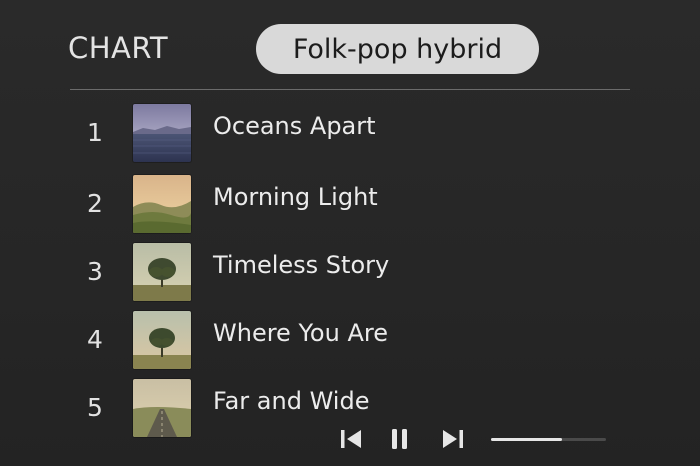 Image resolution: width=700 pixels, height=466 pixels. Describe the element at coordinates (291, 401) in the screenshot. I see `track-title: Far and Wide` at that location.